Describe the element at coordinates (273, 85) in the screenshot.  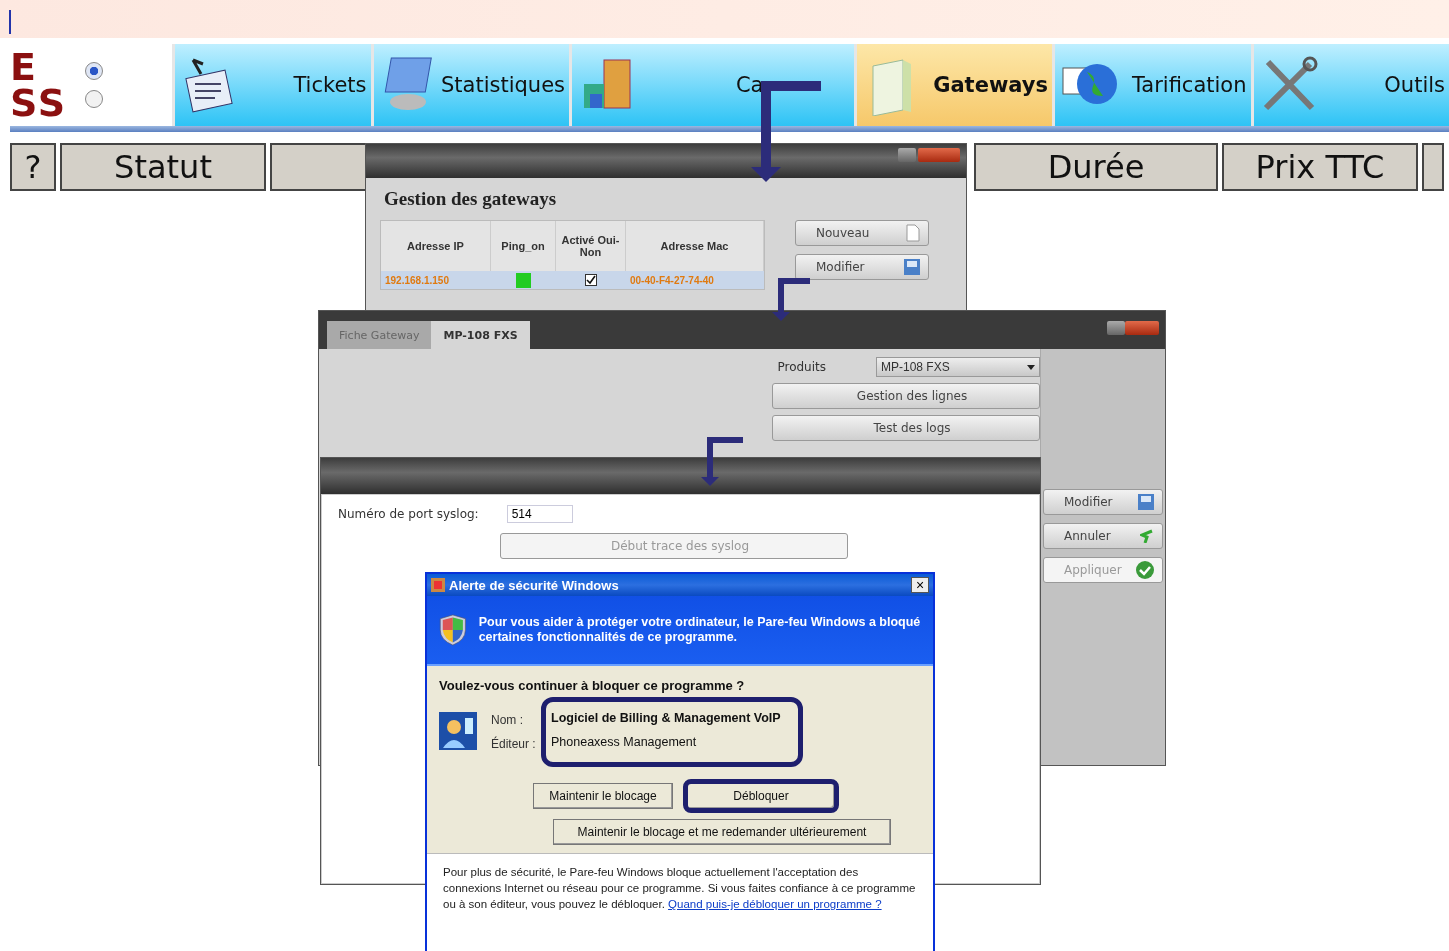
I see `nav-tab: Tickets` at that location.